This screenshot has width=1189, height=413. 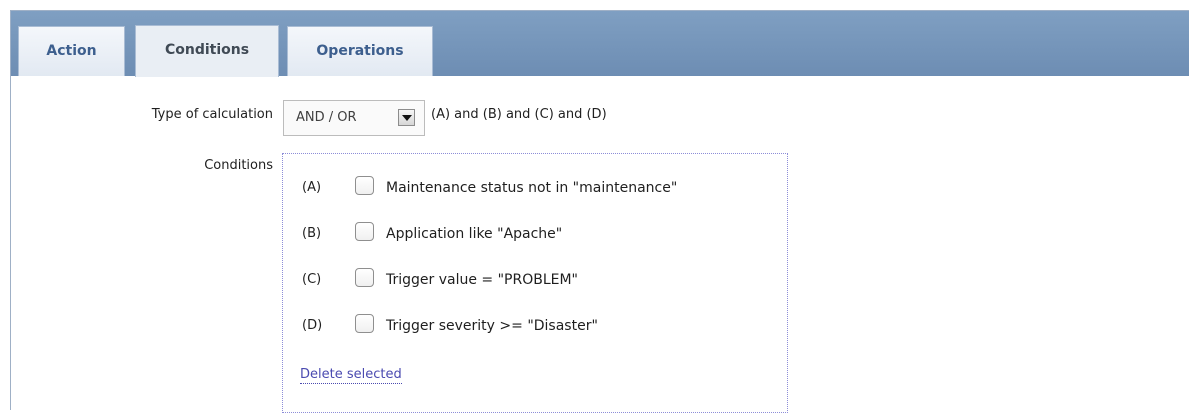 I want to click on tab-conditions: Conditions, so click(x=207, y=51).